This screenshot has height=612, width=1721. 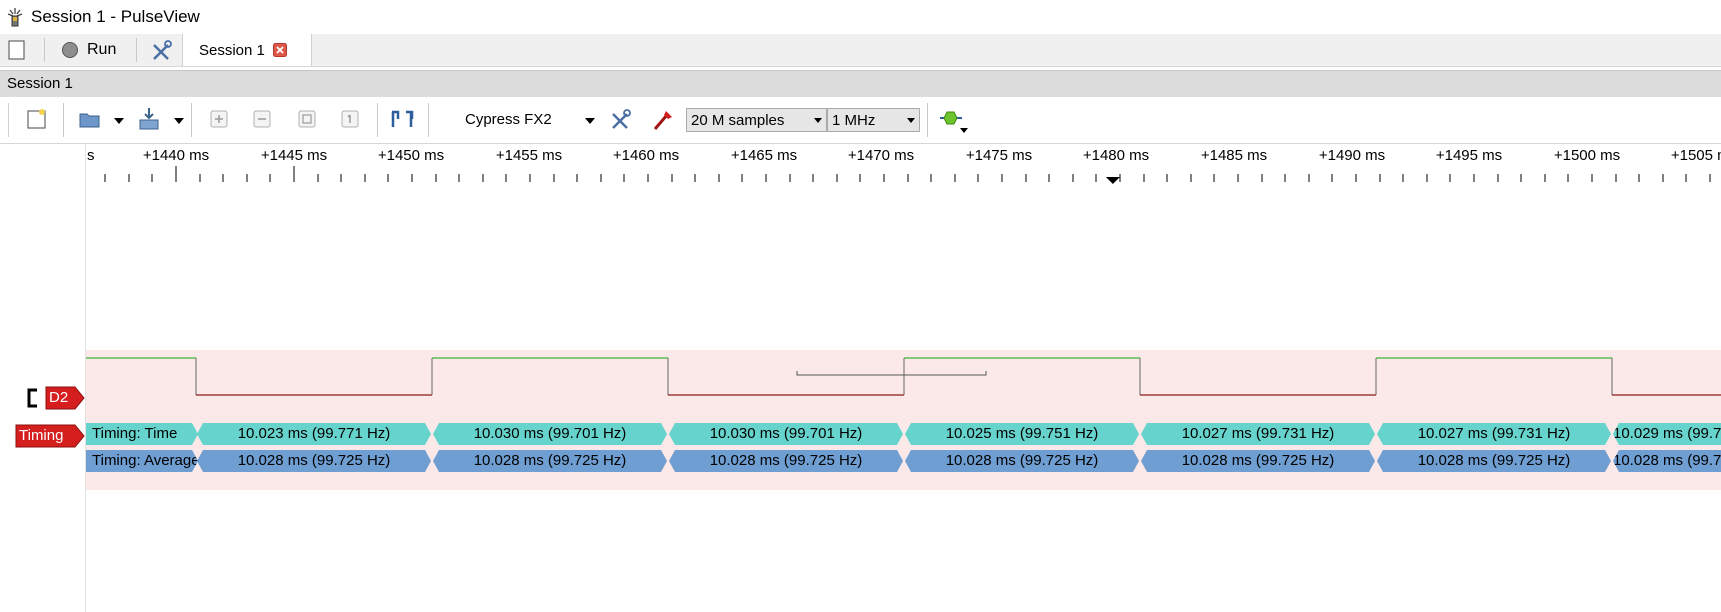 I want to click on add-decoder-icon, so click(x=954, y=122).